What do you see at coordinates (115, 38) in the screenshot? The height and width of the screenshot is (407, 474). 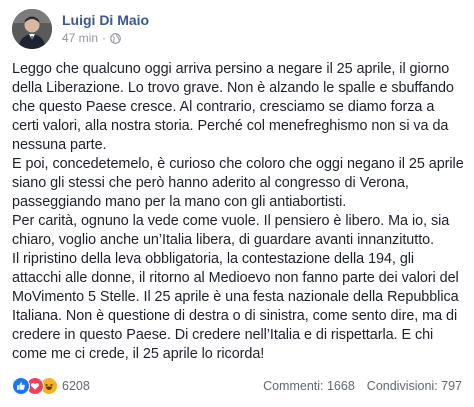 I see `globe-icon` at bounding box center [115, 38].